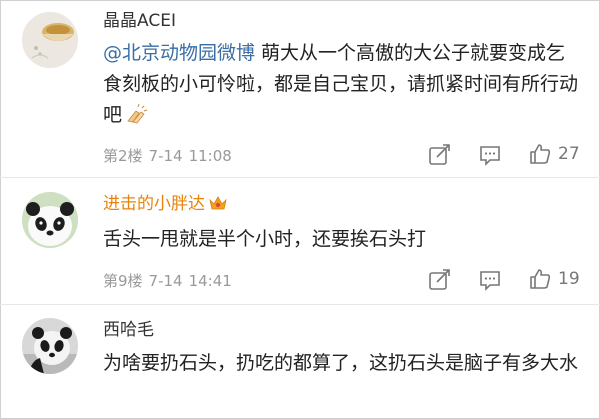  What do you see at coordinates (218, 203) in the screenshot?
I see `vip-crown-icon` at bounding box center [218, 203].